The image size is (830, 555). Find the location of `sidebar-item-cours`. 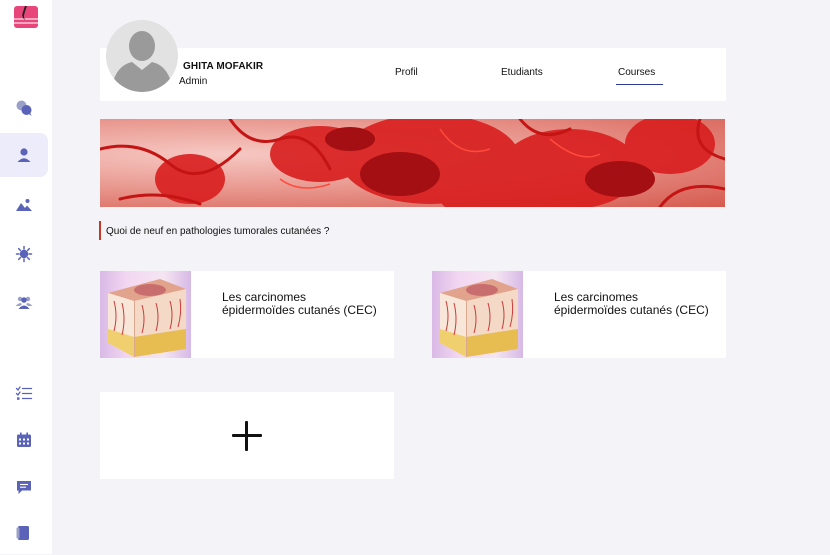

sidebar-item-cours is located at coordinates (24, 533).